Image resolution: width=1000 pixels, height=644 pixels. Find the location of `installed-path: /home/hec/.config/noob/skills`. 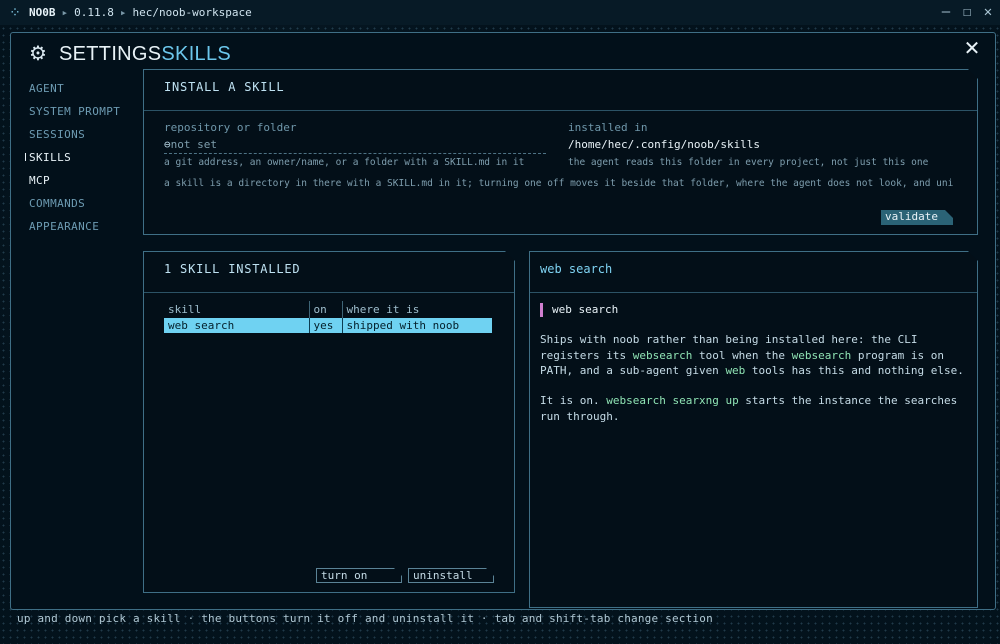

installed-path: /home/hec/.config/noob/skills is located at coordinates (664, 144).